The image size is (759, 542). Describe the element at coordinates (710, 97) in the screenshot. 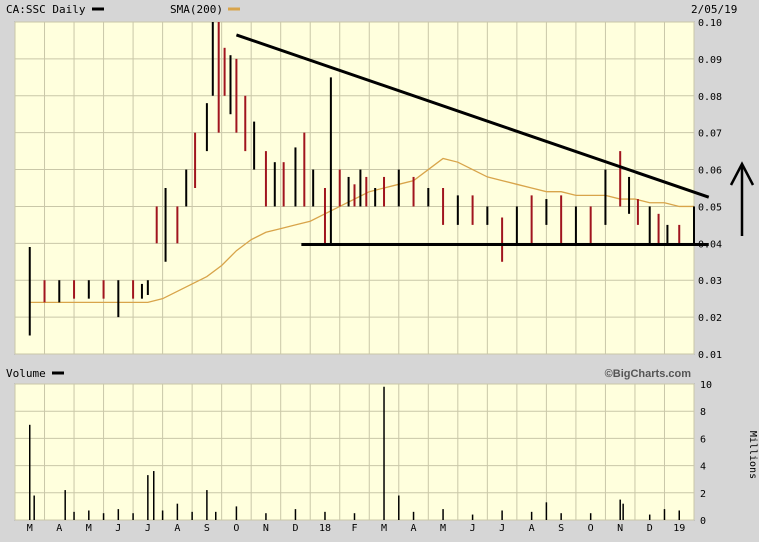

I see `price-tick-label: 0.08` at that location.